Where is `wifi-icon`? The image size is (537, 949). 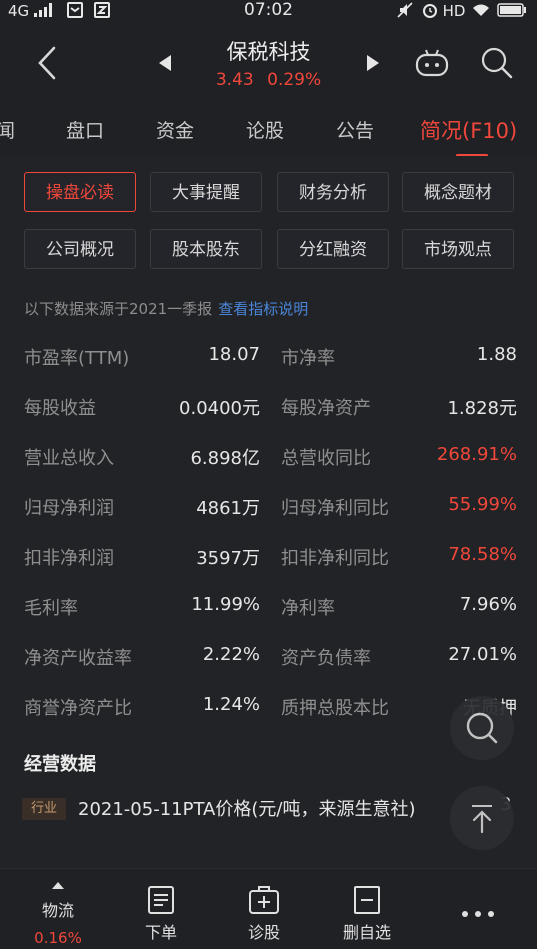 wifi-icon is located at coordinates (481, 10).